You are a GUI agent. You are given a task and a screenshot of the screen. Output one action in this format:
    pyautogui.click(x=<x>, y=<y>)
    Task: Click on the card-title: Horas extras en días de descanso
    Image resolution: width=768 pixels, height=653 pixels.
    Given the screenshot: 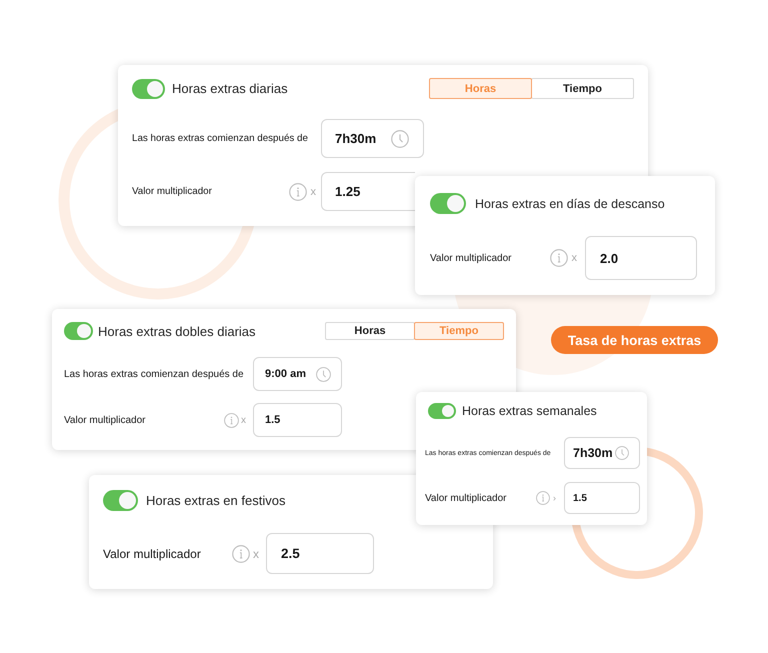 What is the action you would take?
    pyautogui.click(x=570, y=203)
    